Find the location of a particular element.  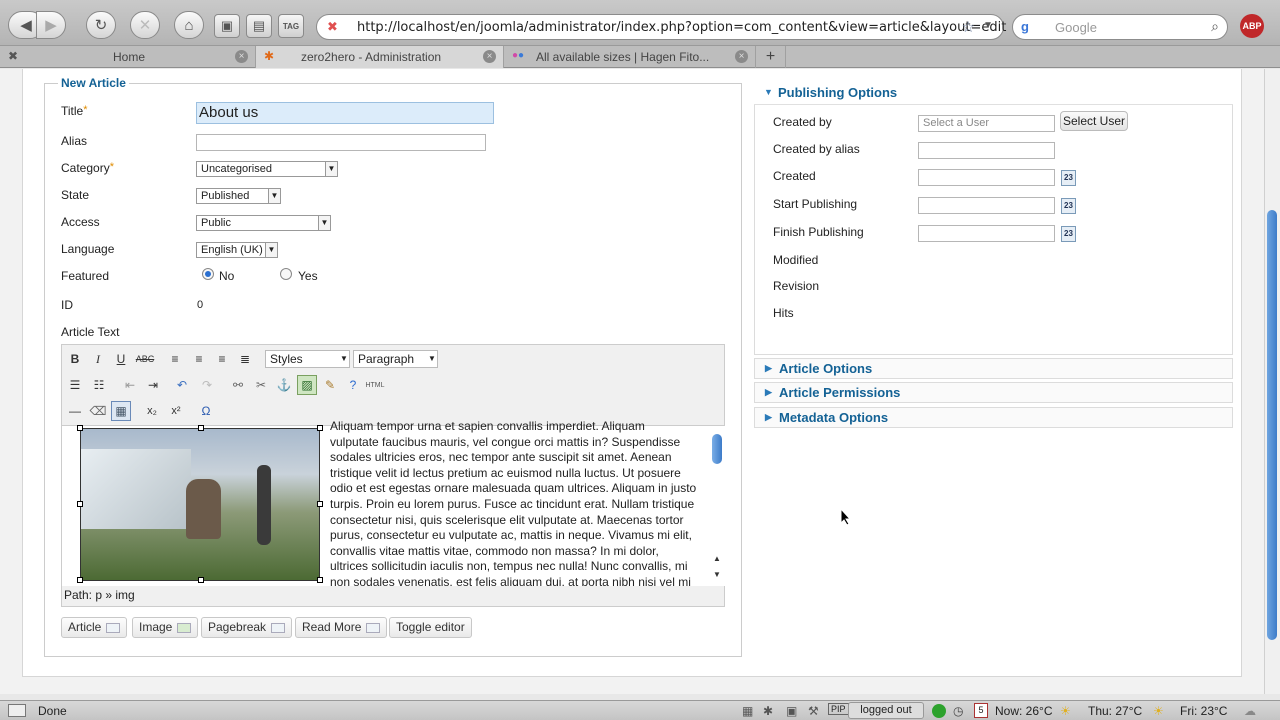

insert-article-button: Article is located at coordinates (94, 627).